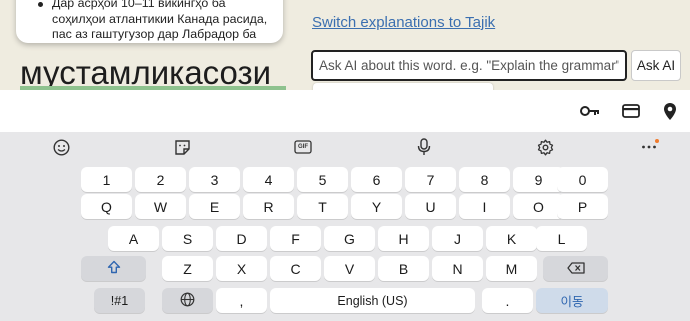 The height and width of the screenshot is (321, 690). Describe the element at coordinates (345, 147) in the screenshot. I see `keyboard-toolbar: GIF` at that location.